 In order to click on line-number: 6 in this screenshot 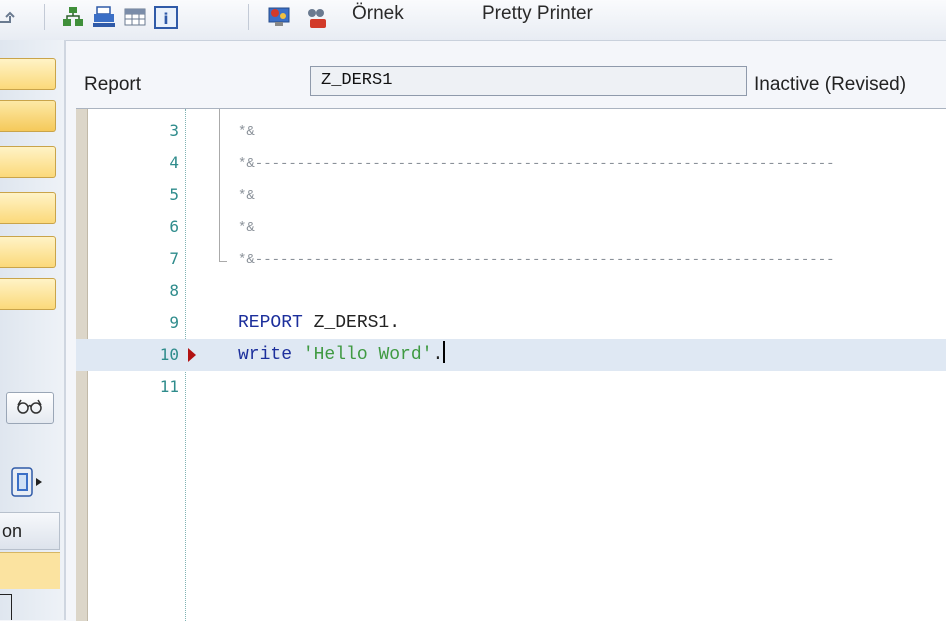, I will do `click(174, 226)`.